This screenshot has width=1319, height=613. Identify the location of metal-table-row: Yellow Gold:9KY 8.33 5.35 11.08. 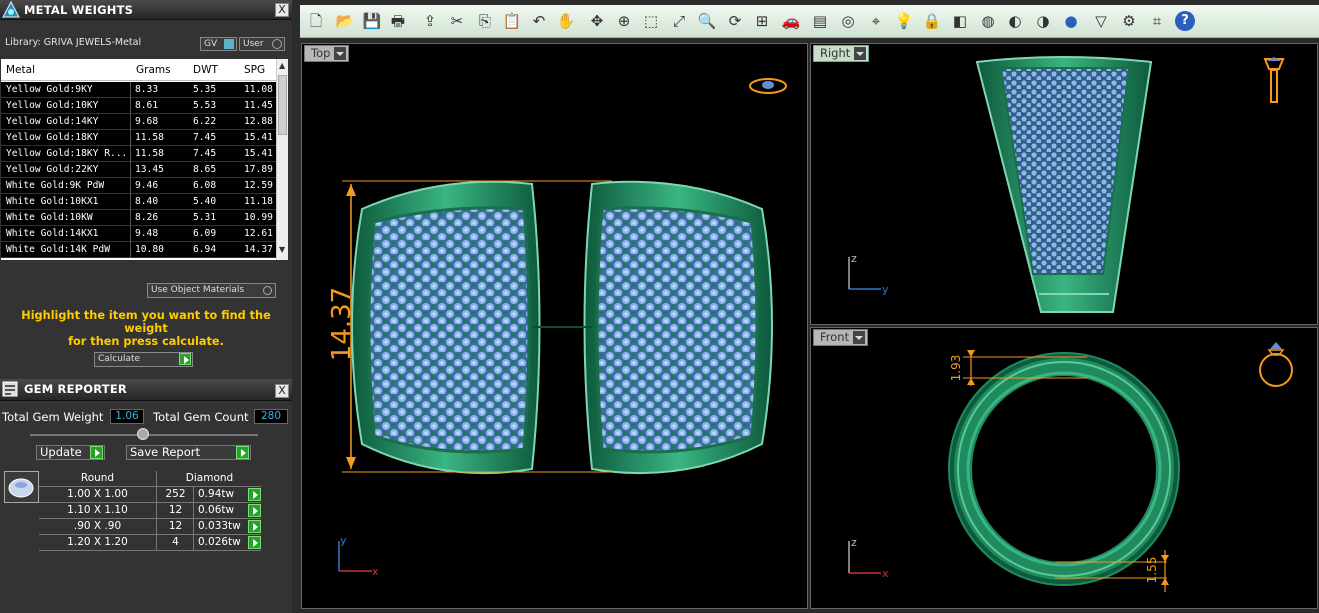
(138, 90).